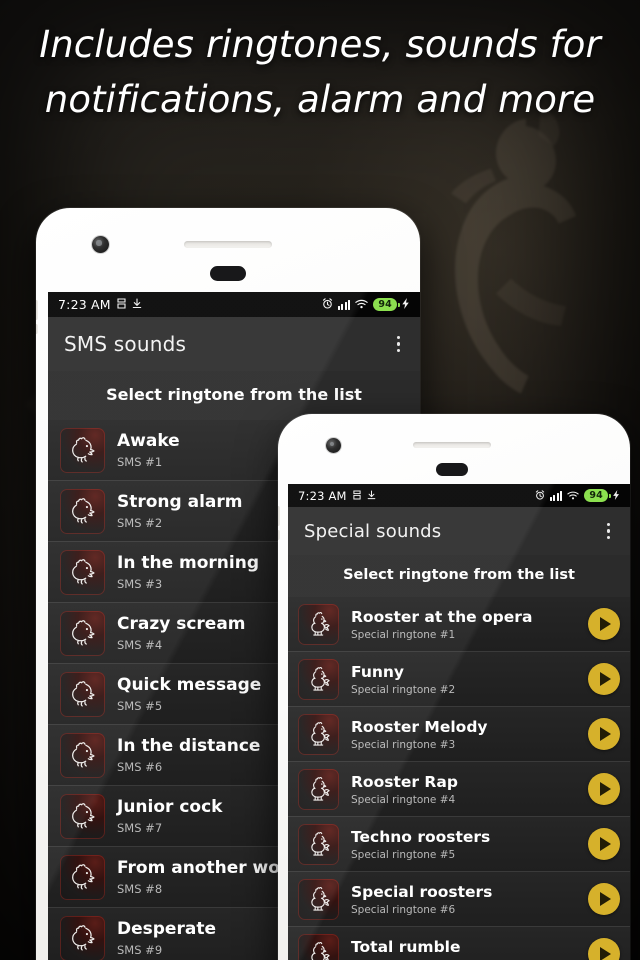 The image size is (640, 960). I want to click on list-item: Rooster Rap Special ringtone #4, so click(459, 789).